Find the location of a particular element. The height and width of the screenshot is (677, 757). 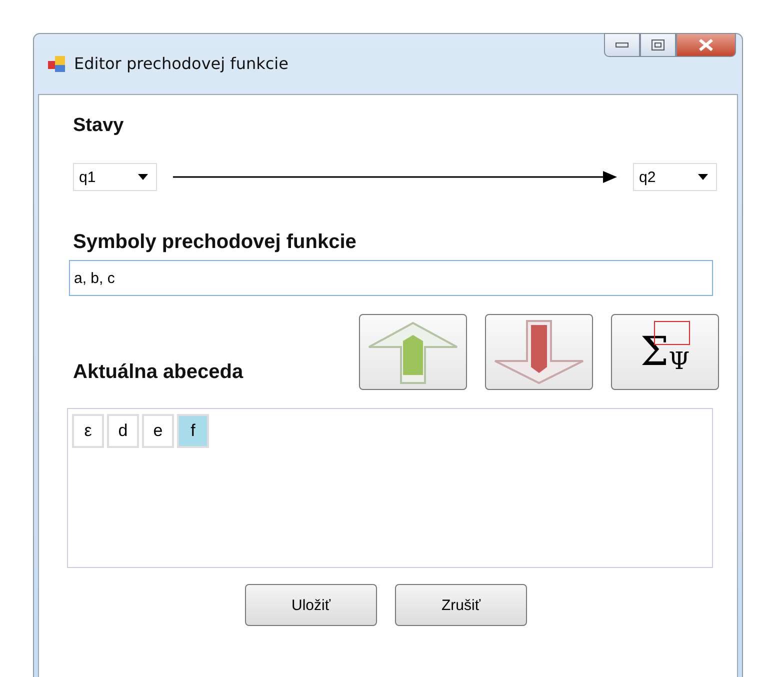

maximize-button is located at coordinates (658, 45).